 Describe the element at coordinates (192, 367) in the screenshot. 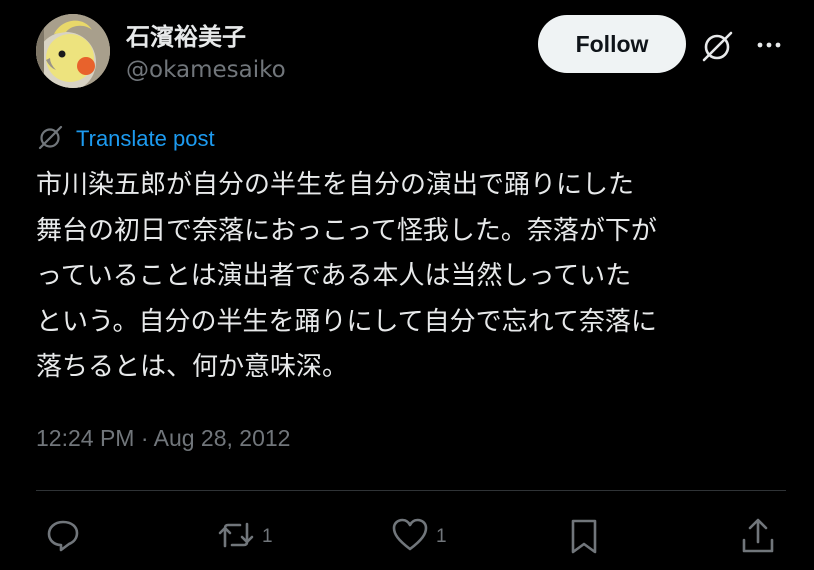

I see `post-text-line: 落ちるとは、何か意味深。` at that location.